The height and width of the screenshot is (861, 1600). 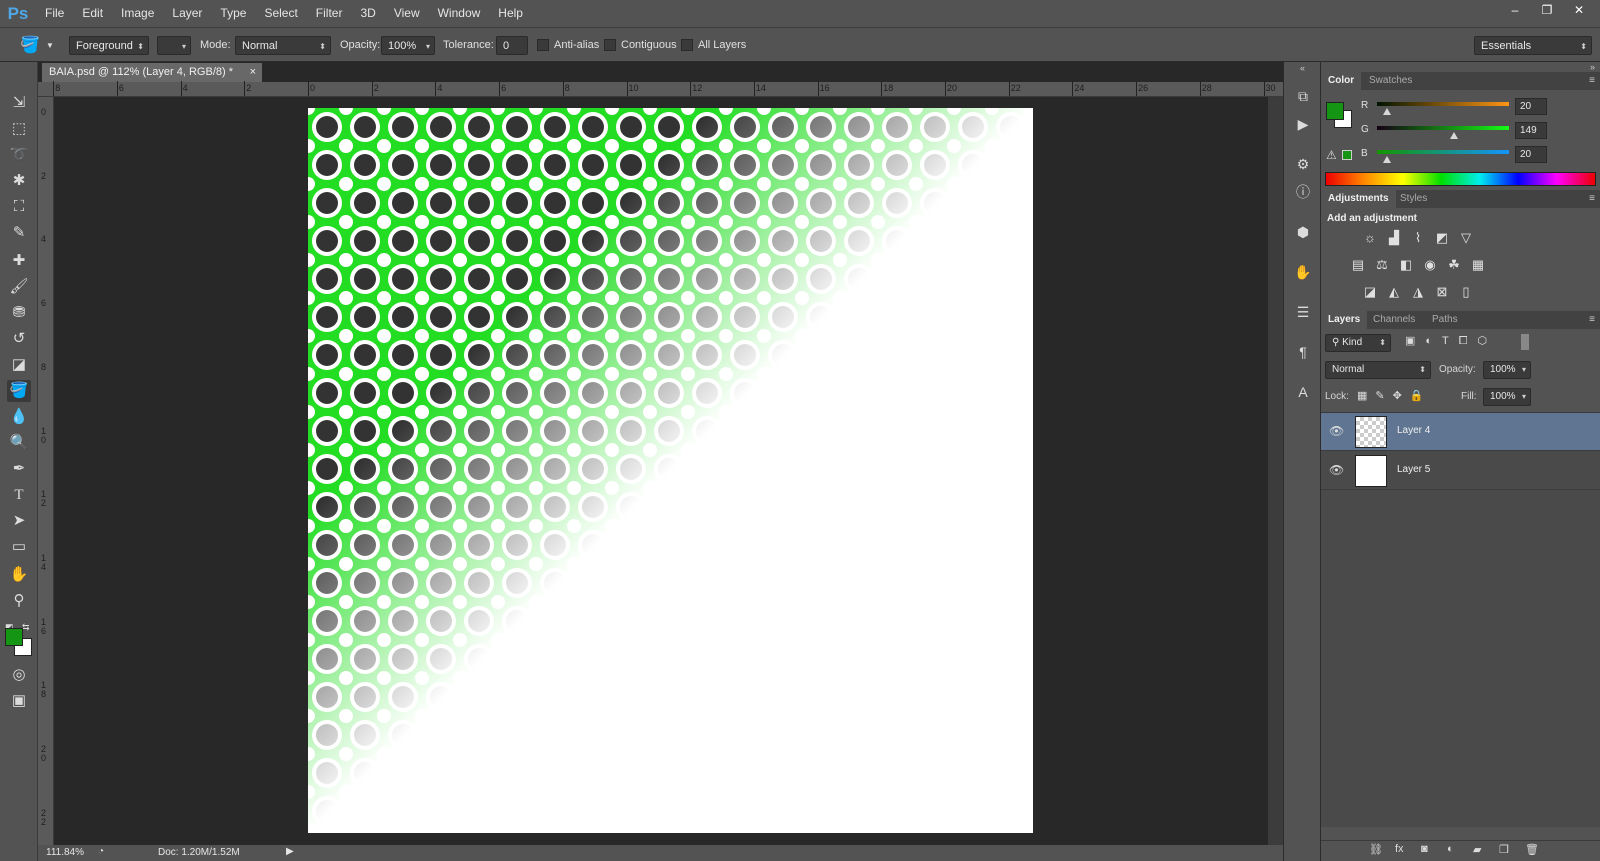 I want to click on restore-button: ❐, so click(x=1547, y=10).